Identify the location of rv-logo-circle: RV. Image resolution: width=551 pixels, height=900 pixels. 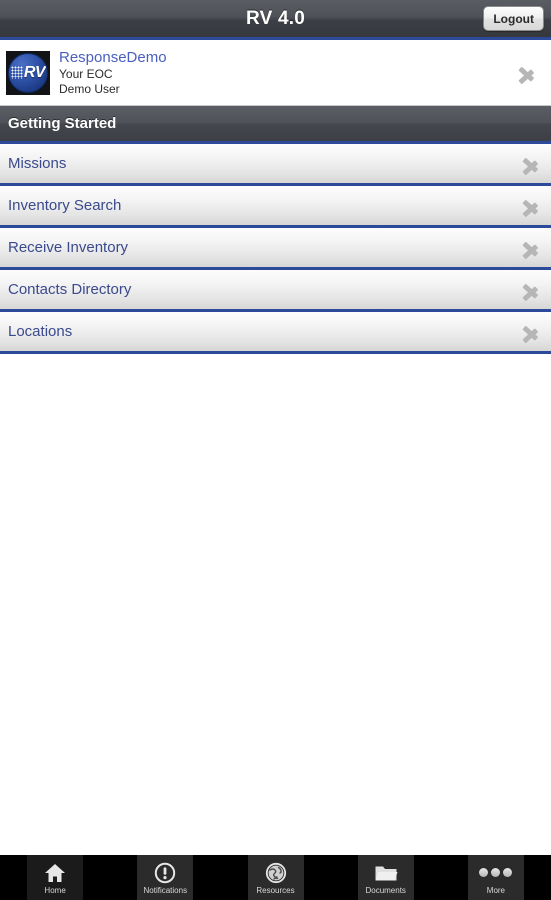
(28, 72).